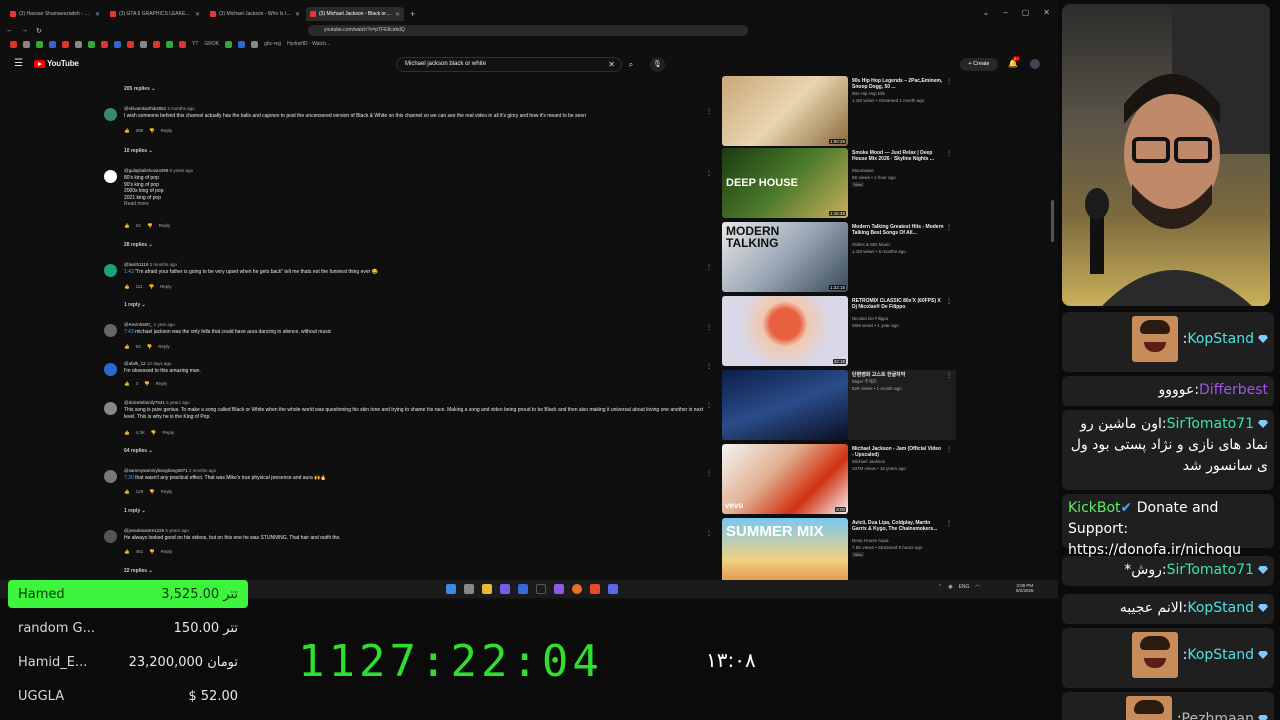 The height and width of the screenshot is (720, 1280). I want to click on chevron-up-icon: ⌃, so click(940, 587).